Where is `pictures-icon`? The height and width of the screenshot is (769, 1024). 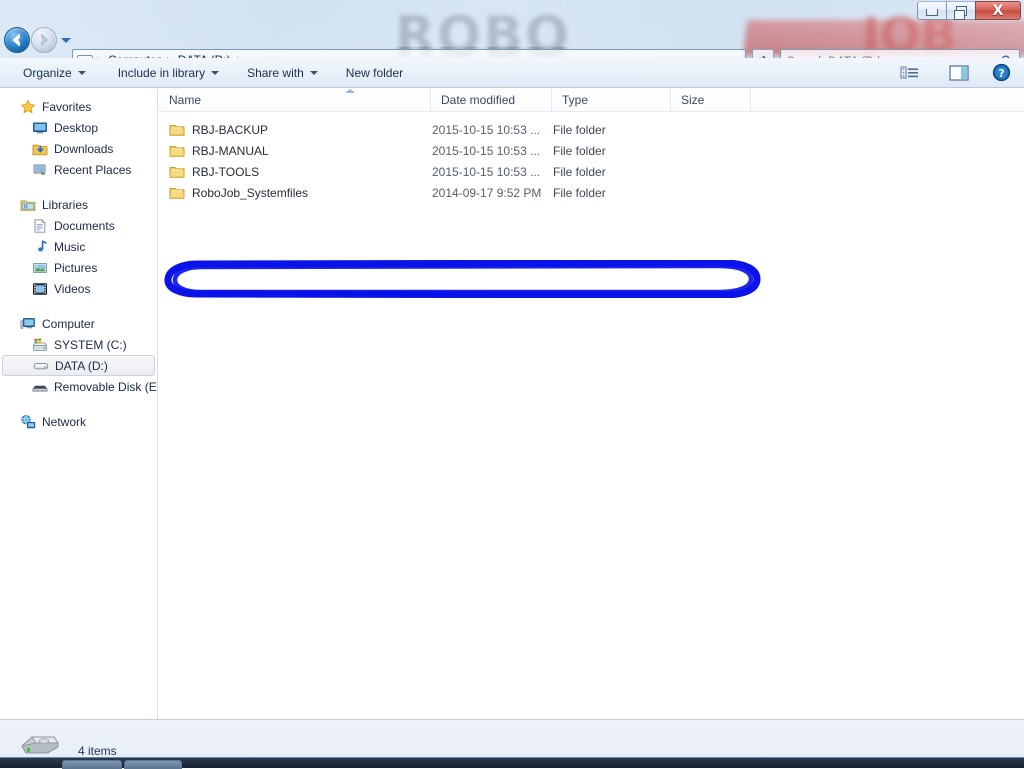 pictures-icon is located at coordinates (40, 268).